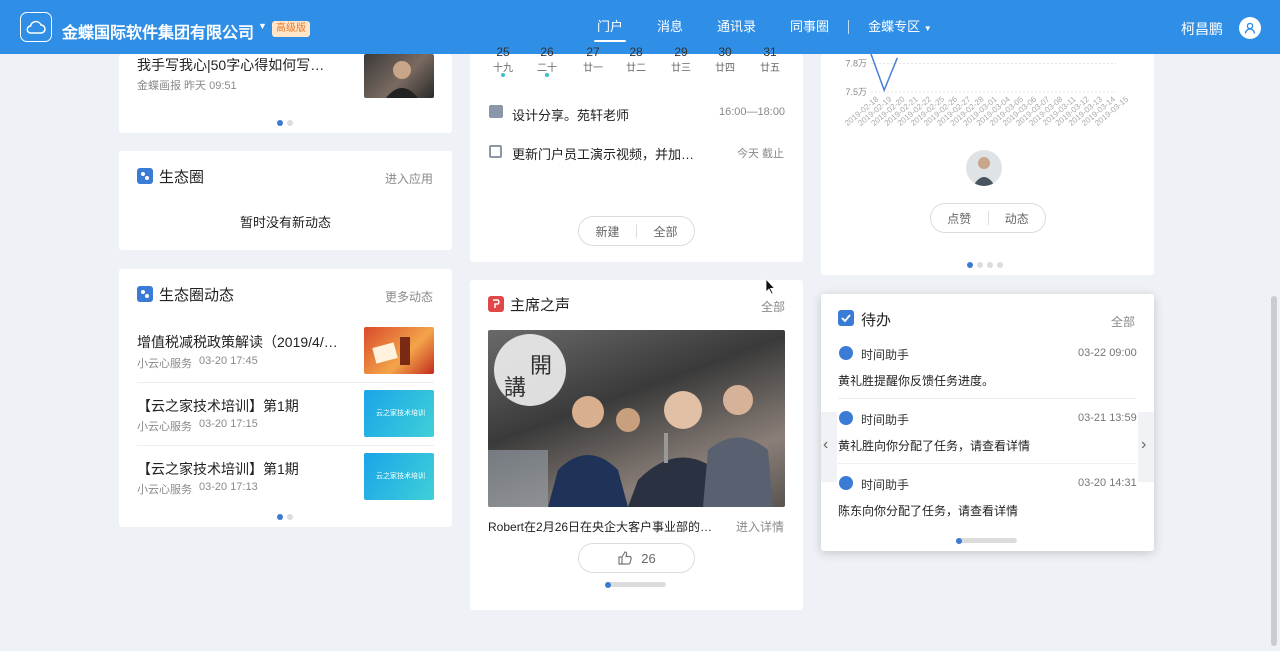 The height and width of the screenshot is (651, 1280). I want to click on feed-action-button: 动态, so click(1017, 218).